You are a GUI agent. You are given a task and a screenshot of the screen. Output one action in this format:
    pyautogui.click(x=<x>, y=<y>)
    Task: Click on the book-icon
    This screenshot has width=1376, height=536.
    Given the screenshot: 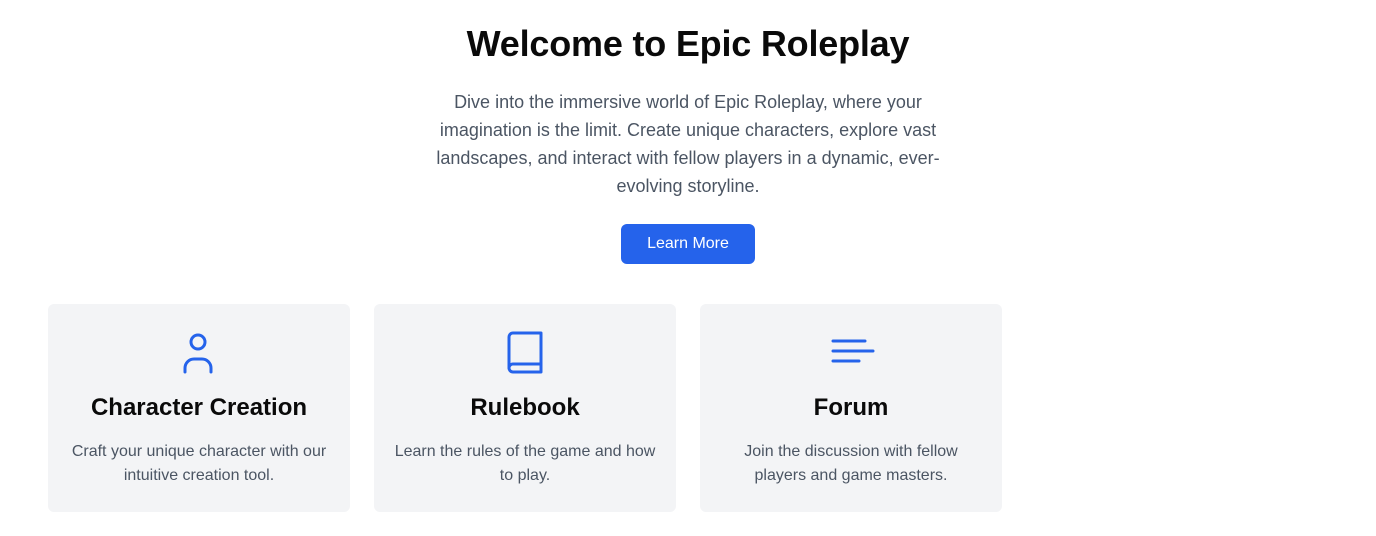 What is the action you would take?
    pyautogui.click(x=525, y=352)
    